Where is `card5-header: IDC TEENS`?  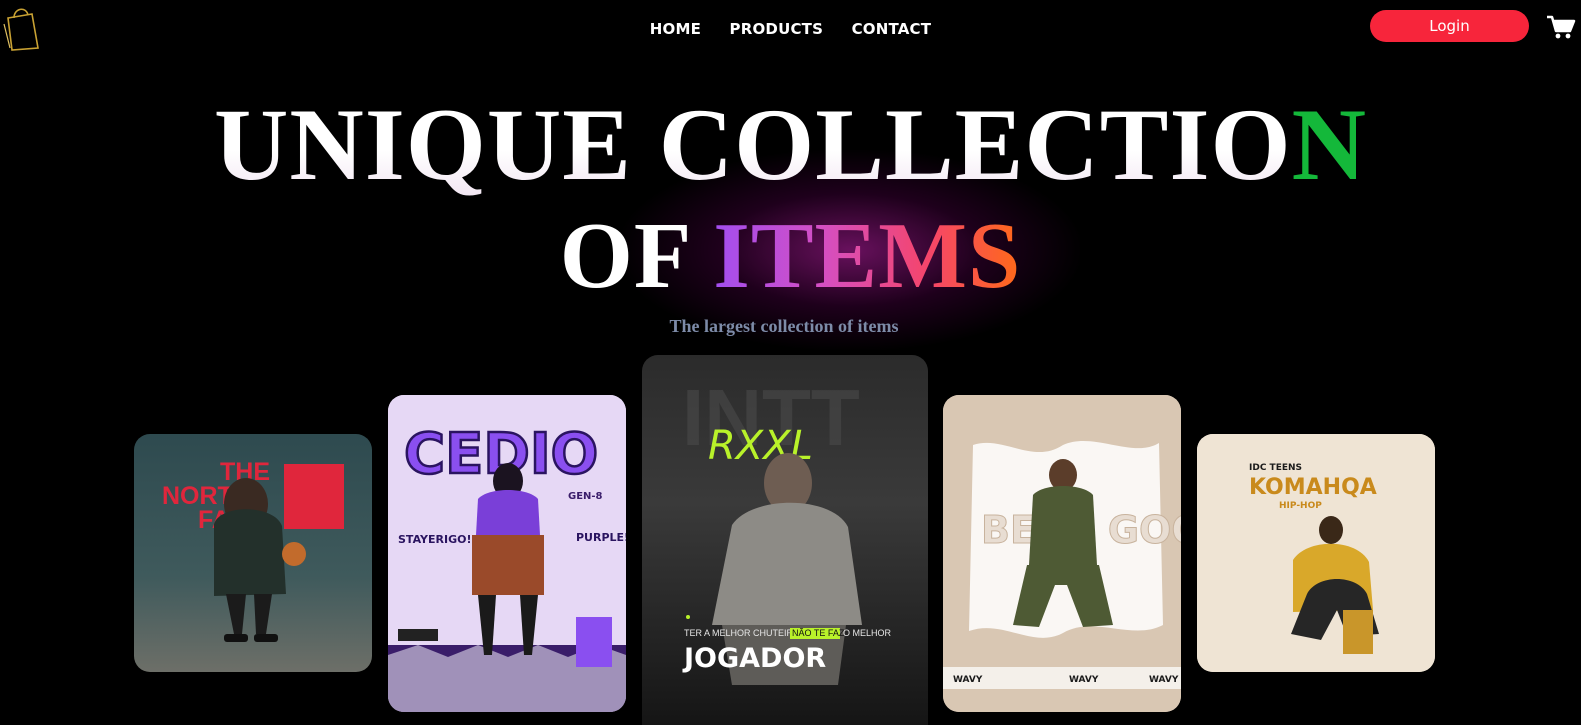
card5-header: IDC TEENS is located at coordinates (1275, 468).